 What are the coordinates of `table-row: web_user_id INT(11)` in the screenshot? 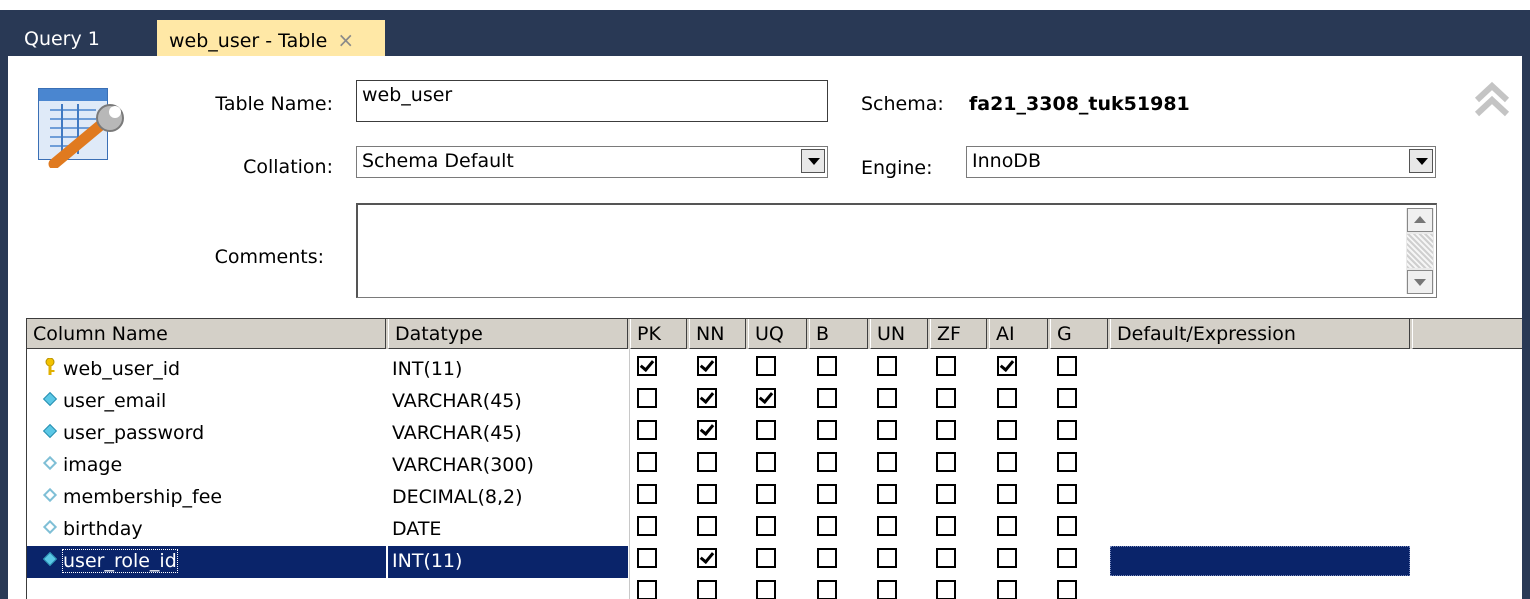 It's located at (774, 370).